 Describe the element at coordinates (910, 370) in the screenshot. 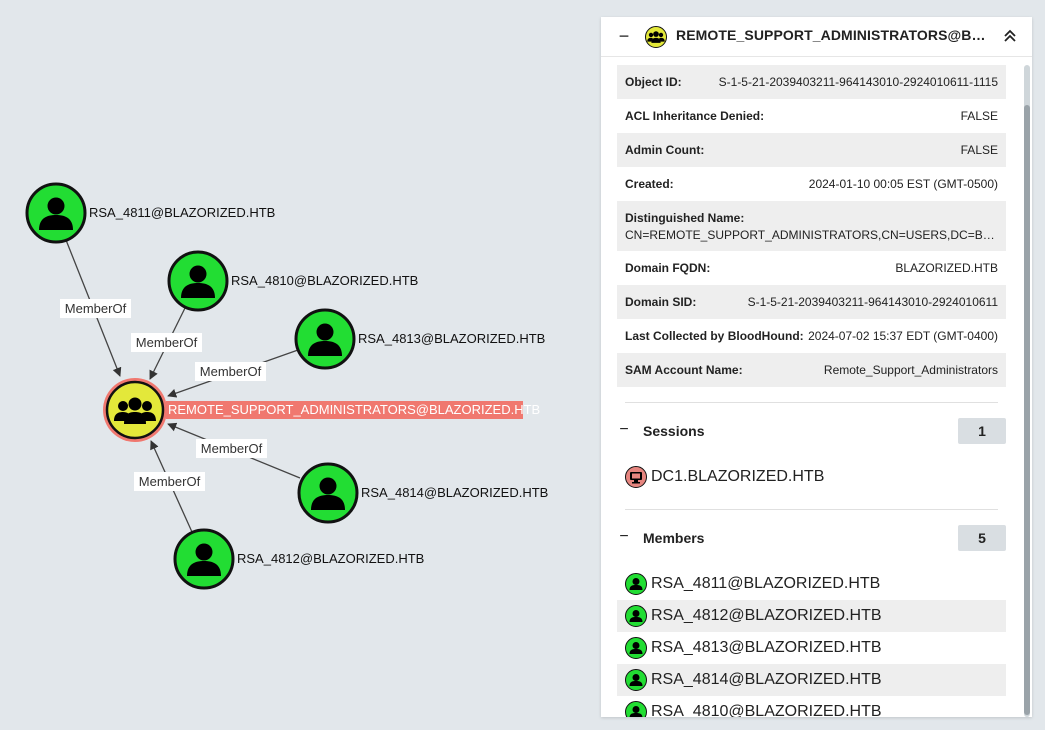

I see `property-value: Remote_Support_Administrators` at that location.